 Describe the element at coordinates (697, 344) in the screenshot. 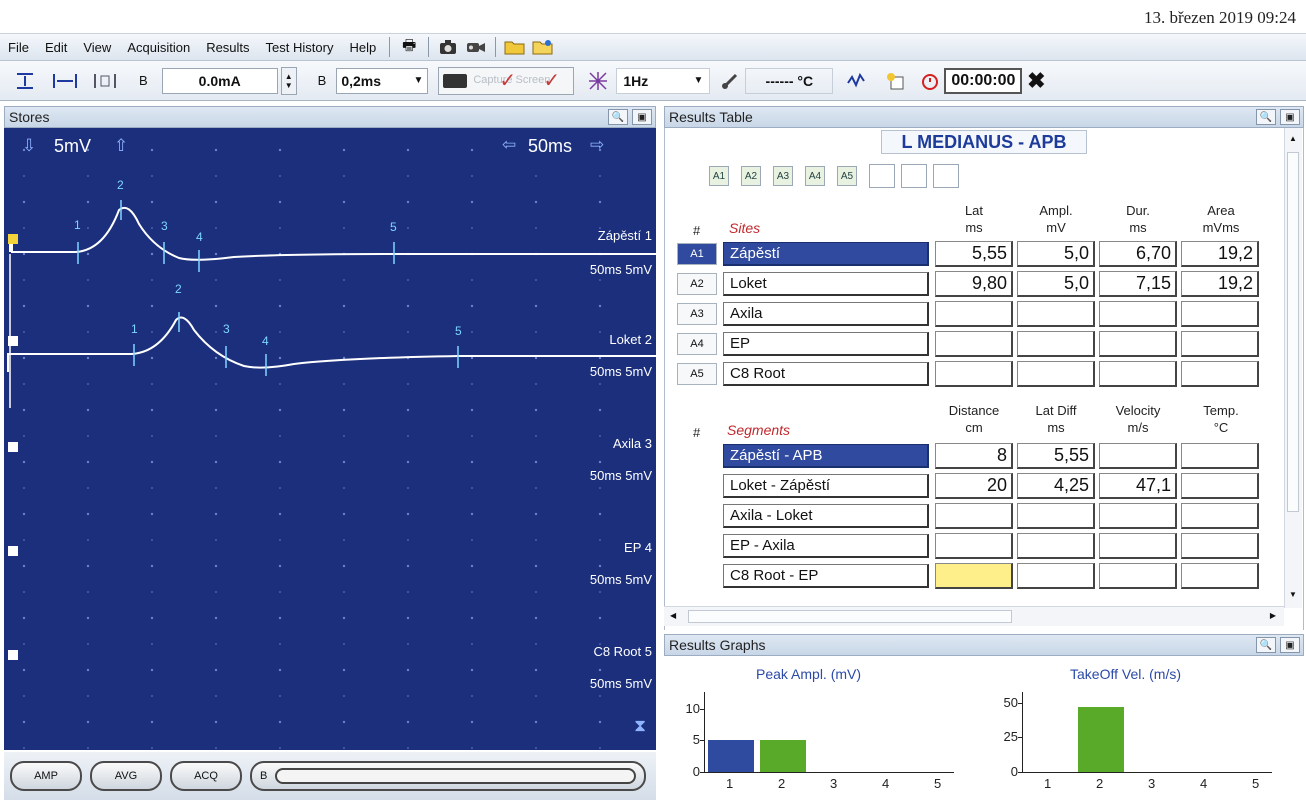

I see `site-row-button: A4` at that location.